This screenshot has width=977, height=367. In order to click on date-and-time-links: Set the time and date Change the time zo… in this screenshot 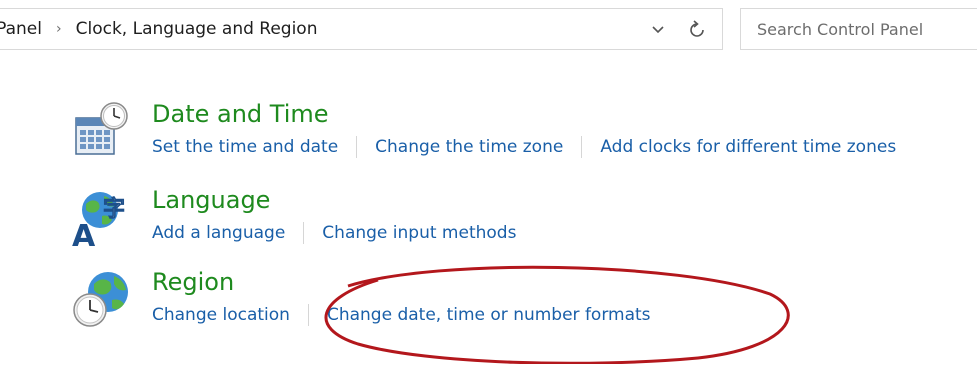, I will do `click(524, 147)`.